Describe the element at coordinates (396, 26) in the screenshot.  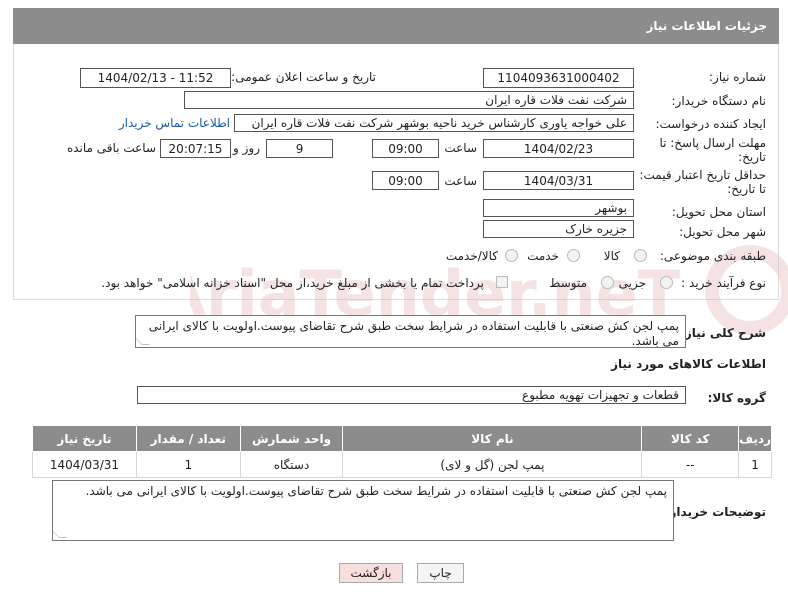
I see `page-header: جزئیات اطلاعات نیاز` at that location.